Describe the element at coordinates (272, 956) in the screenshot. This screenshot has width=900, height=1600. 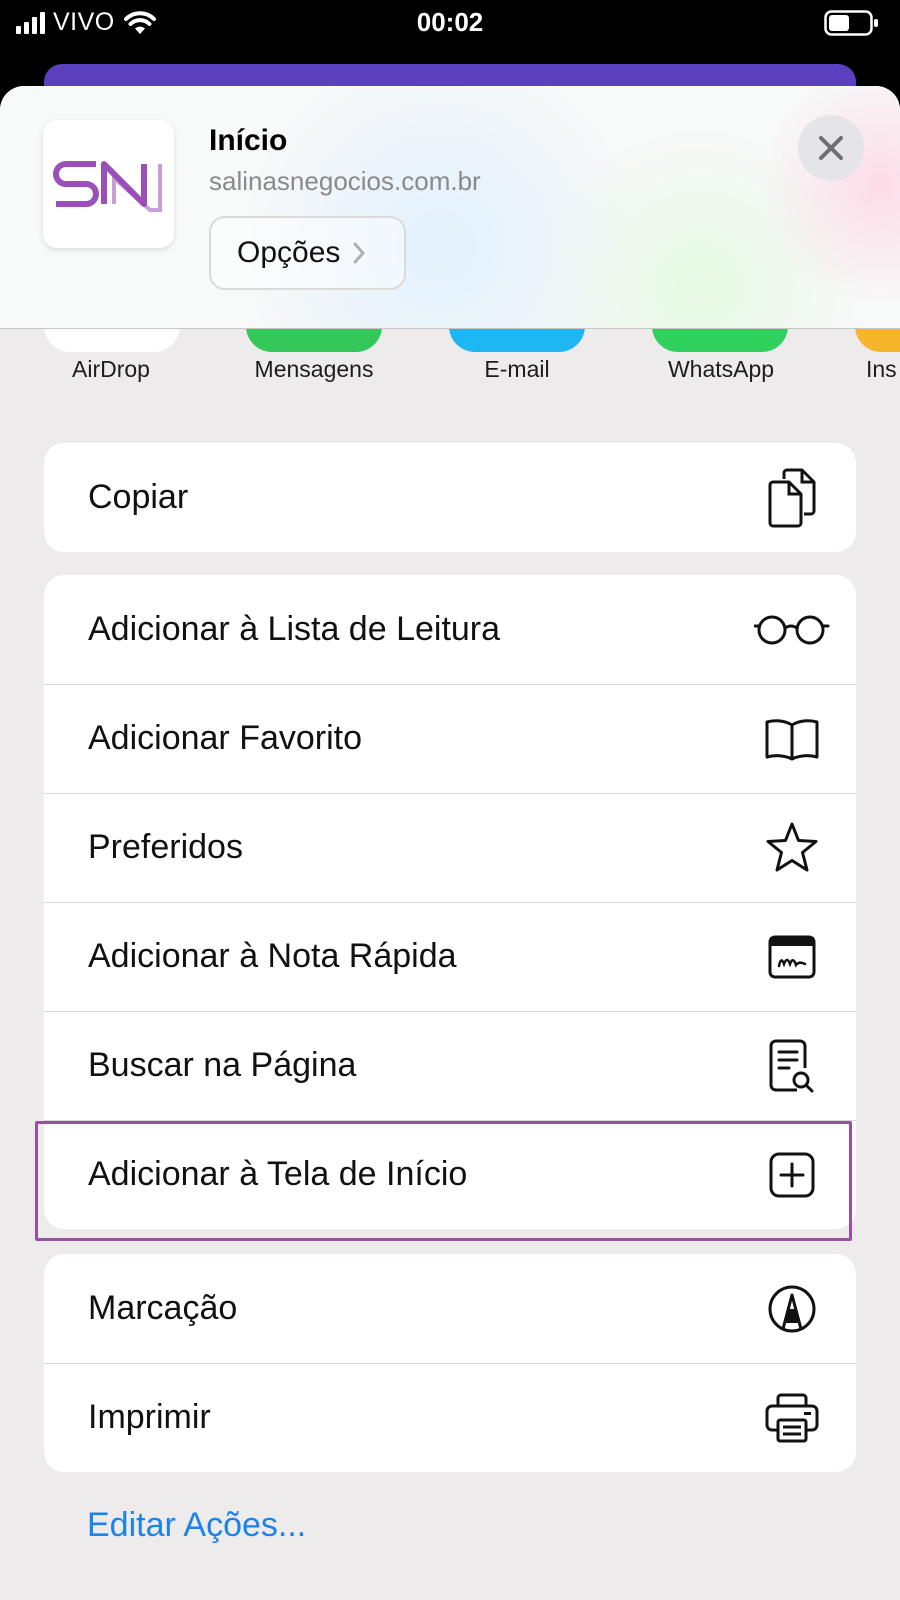
I see `action-label: Adicionar à Nota Rápida` at that location.